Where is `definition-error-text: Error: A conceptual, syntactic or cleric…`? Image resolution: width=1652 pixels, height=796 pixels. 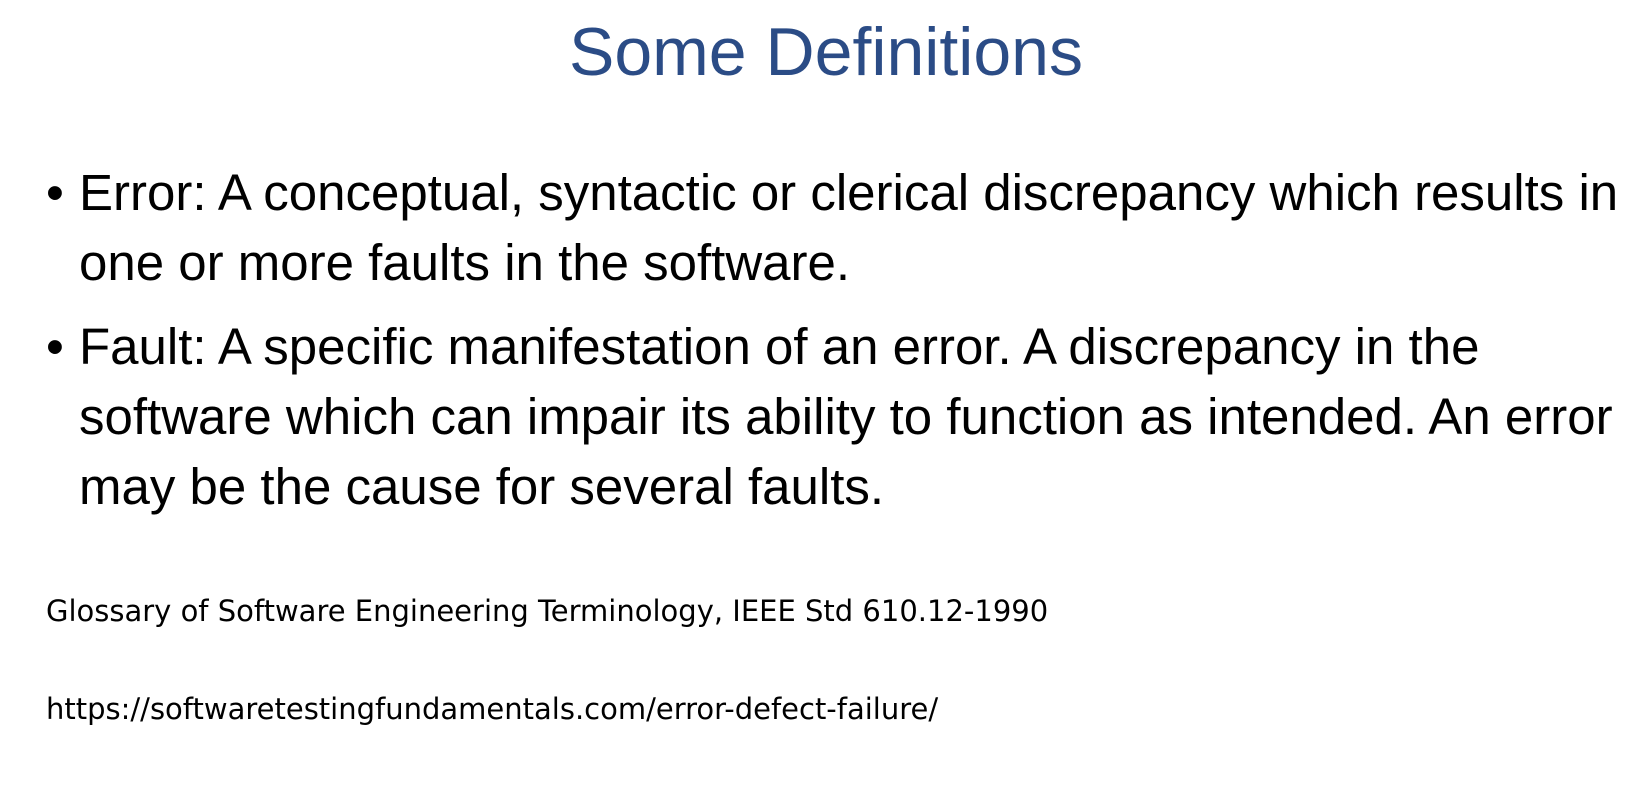
definition-error-text: Error: A conceptual, syntactic or cleric… is located at coordinates (849, 227).